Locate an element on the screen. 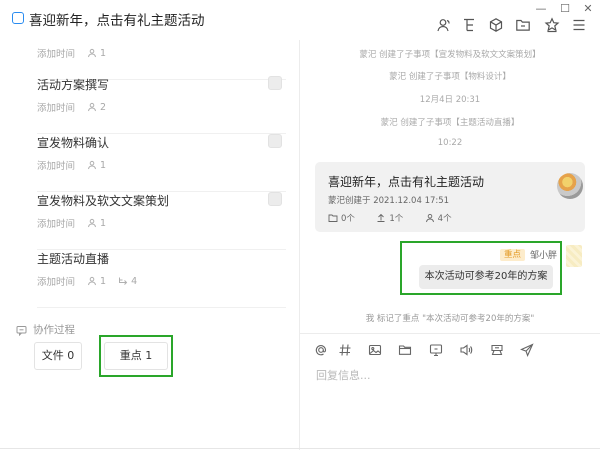  task-item: 宣发物料及软文文案策划 添加时间 1 is located at coordinates (161, 221).